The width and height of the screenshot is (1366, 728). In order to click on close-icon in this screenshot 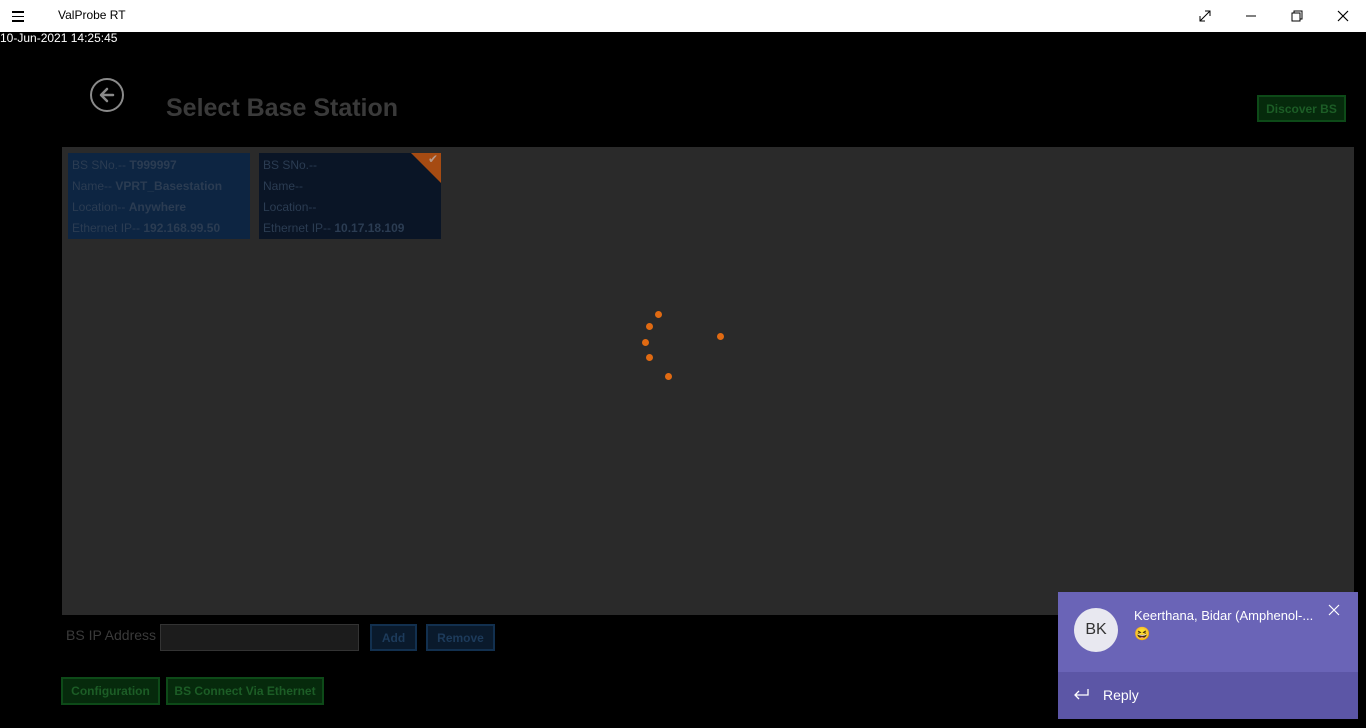, I will do `click(1343, 16)`.